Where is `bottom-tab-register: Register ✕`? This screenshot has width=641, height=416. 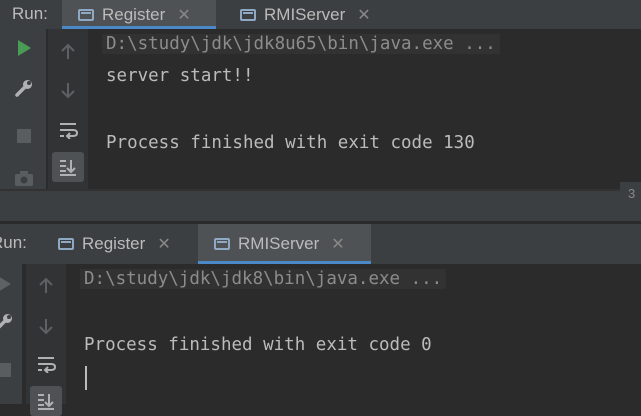 bottom-tab-register: Register ✕ is located at coordinates (127, 244).